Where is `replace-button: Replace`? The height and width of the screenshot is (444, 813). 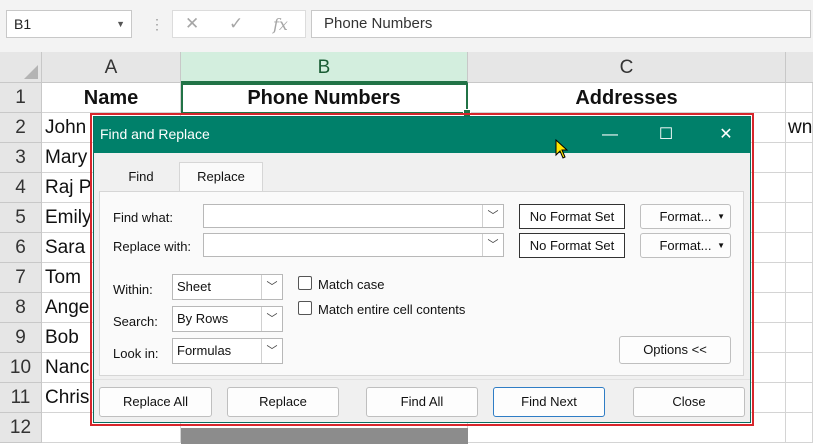 replace-button: Replace is located at coordinates (283, 402).